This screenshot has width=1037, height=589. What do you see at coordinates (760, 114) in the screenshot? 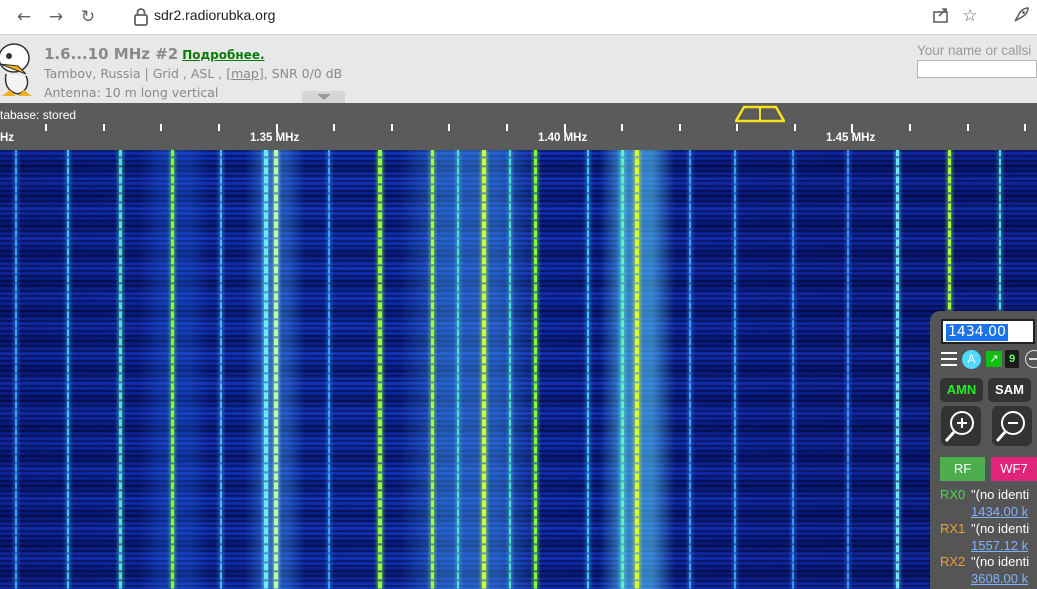
I see `passband-indicator` at bounding box center [760, 114].